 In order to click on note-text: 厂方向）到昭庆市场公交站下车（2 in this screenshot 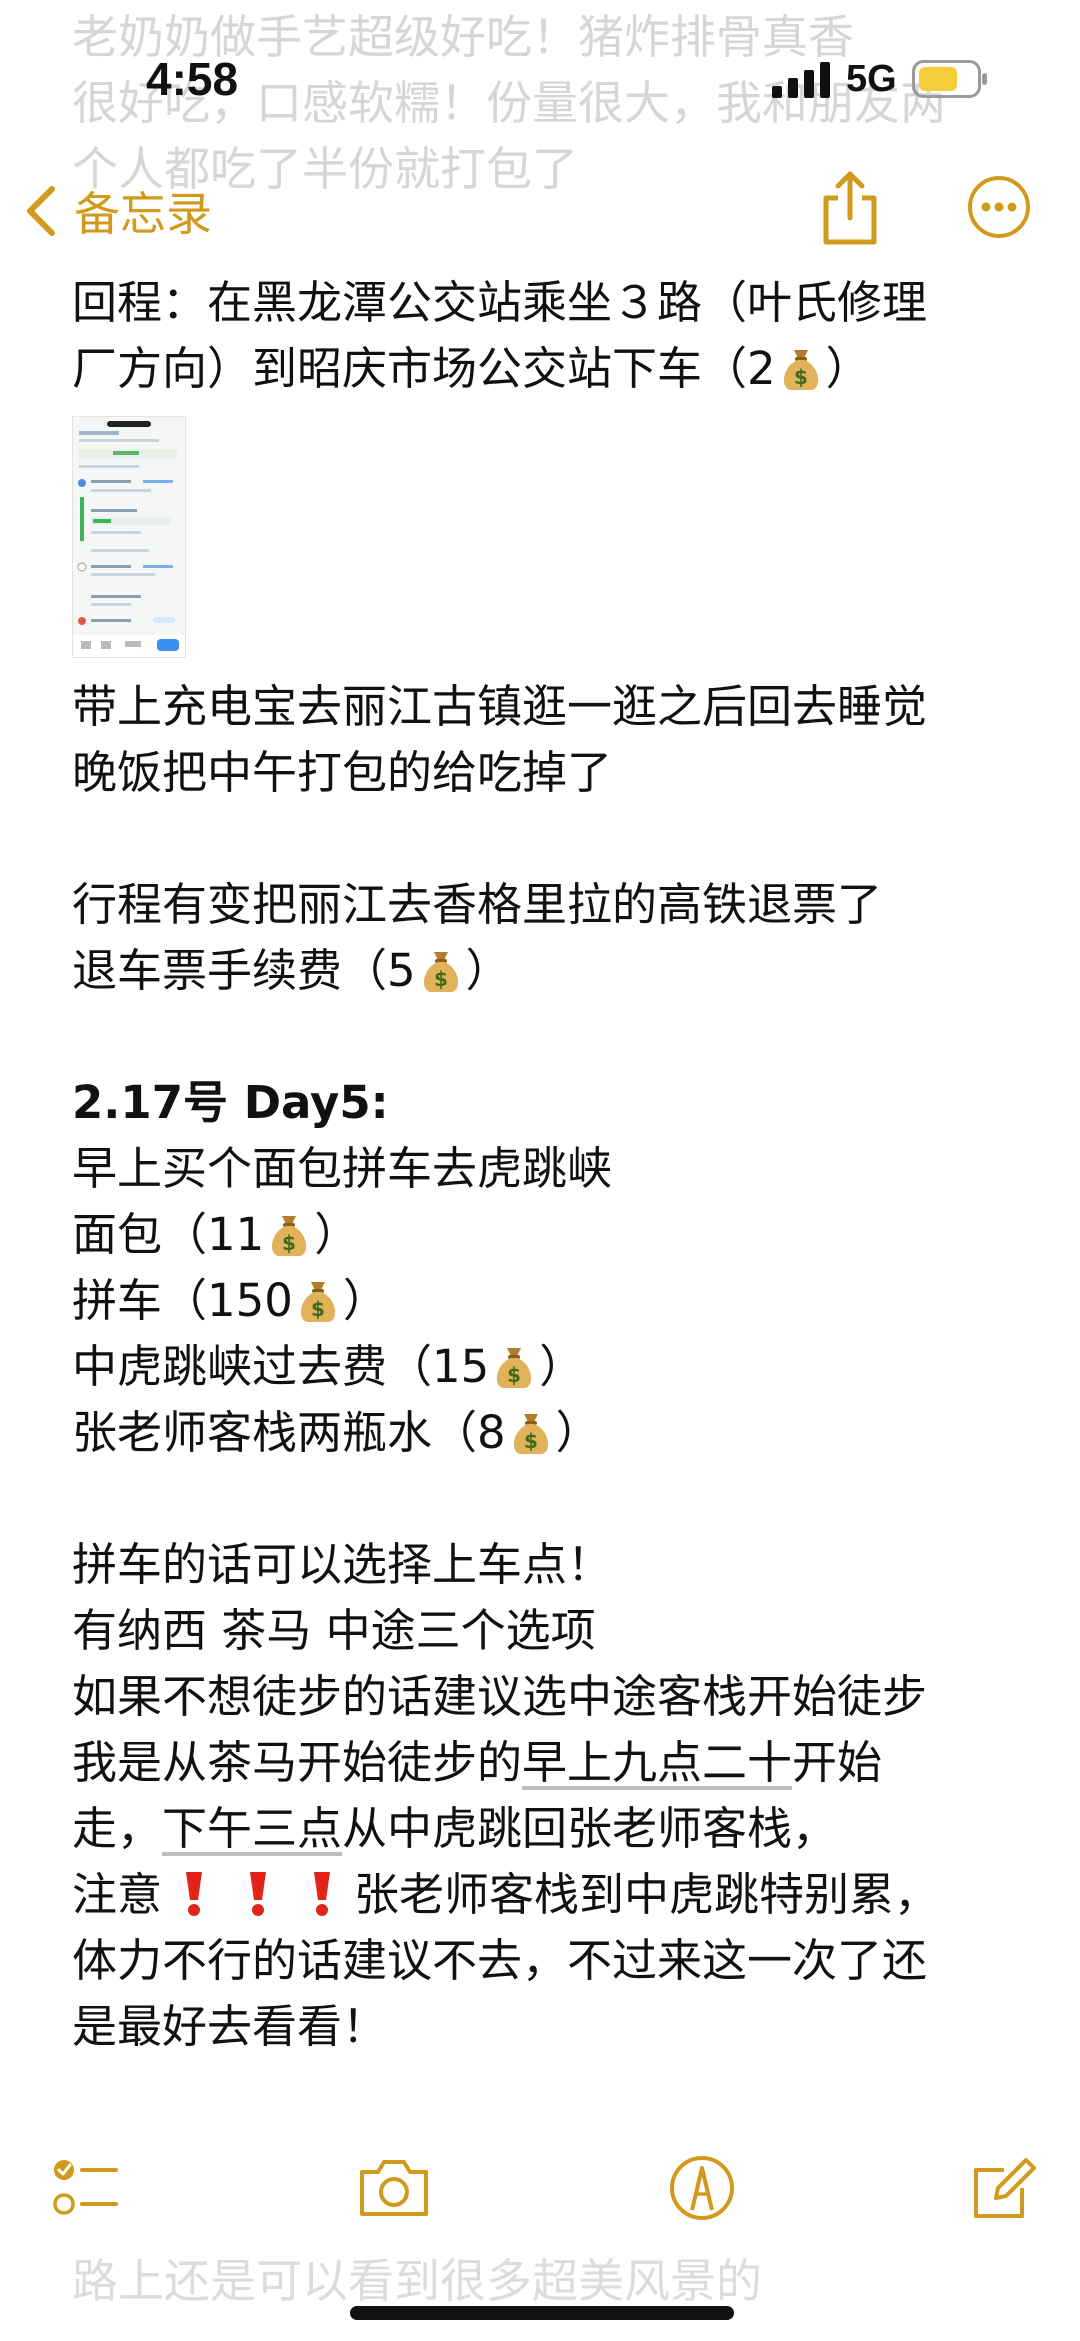, I will do `click(424, 368)`.